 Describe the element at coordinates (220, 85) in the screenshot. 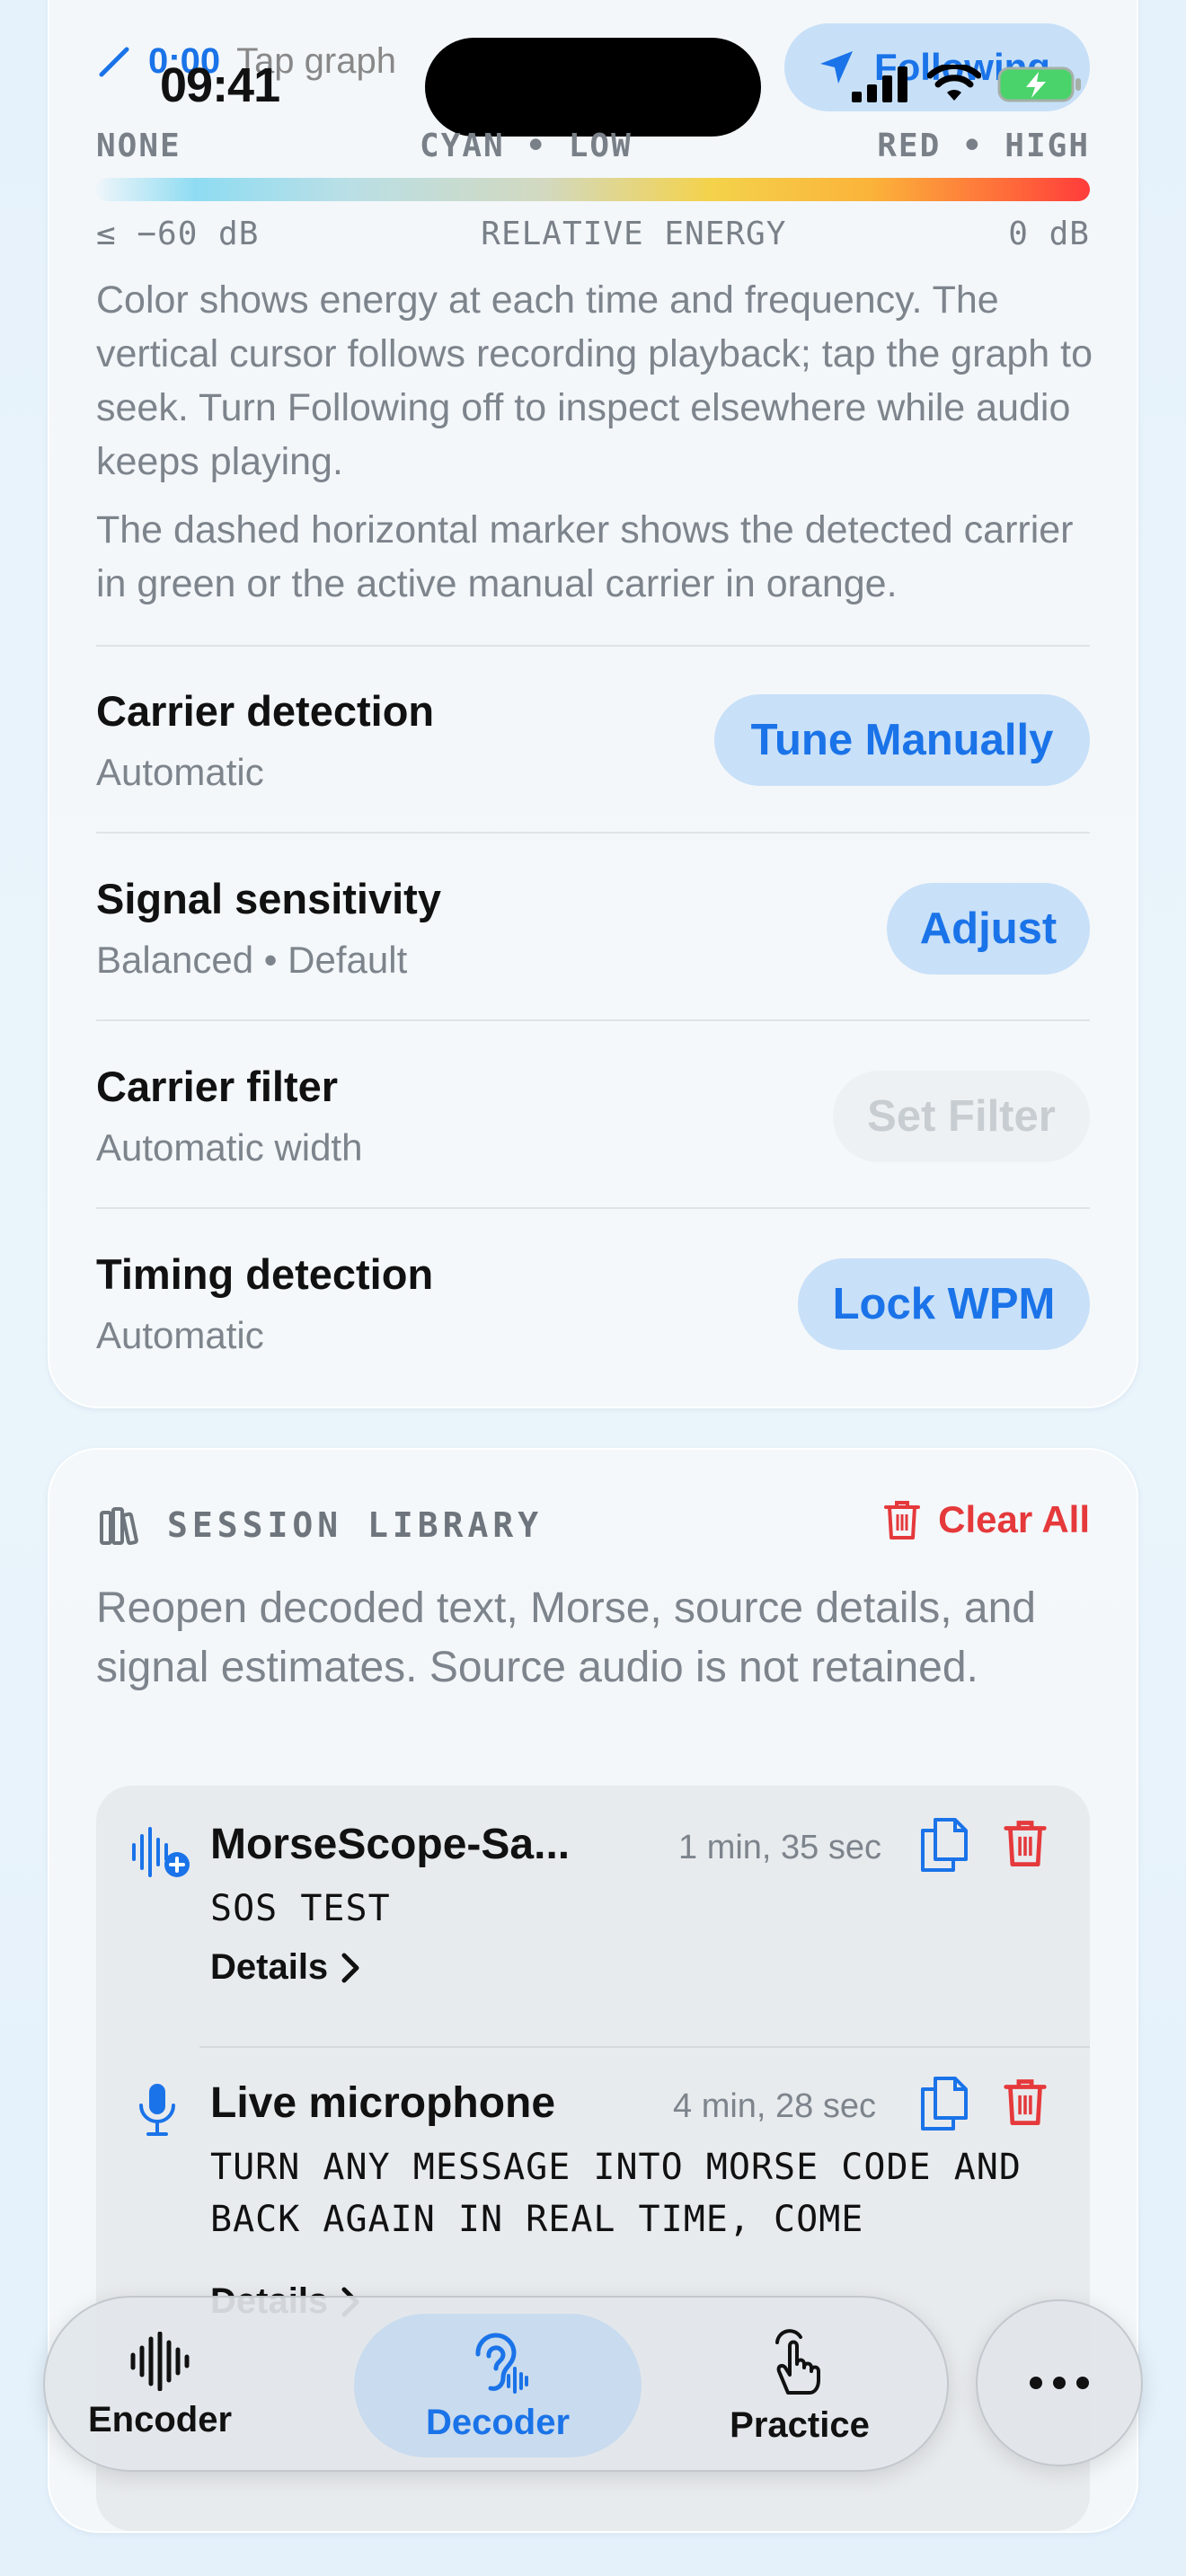

I see `status-time: 09:41` at that location.